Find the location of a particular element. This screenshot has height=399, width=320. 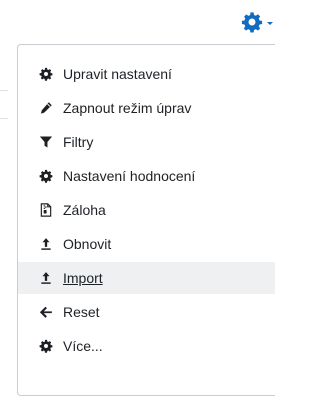

menu-item-label: Import is located at coordinates (83, 278).